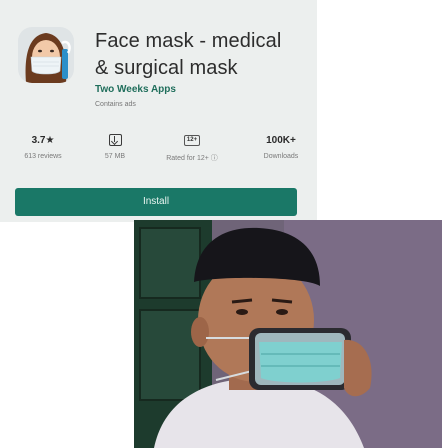 The width and height of the screenshot is (442, 448). What do you see at coordinates (156, 202) in the screenshot?
I see `install-button: Install` at bounding box center [156, 202].